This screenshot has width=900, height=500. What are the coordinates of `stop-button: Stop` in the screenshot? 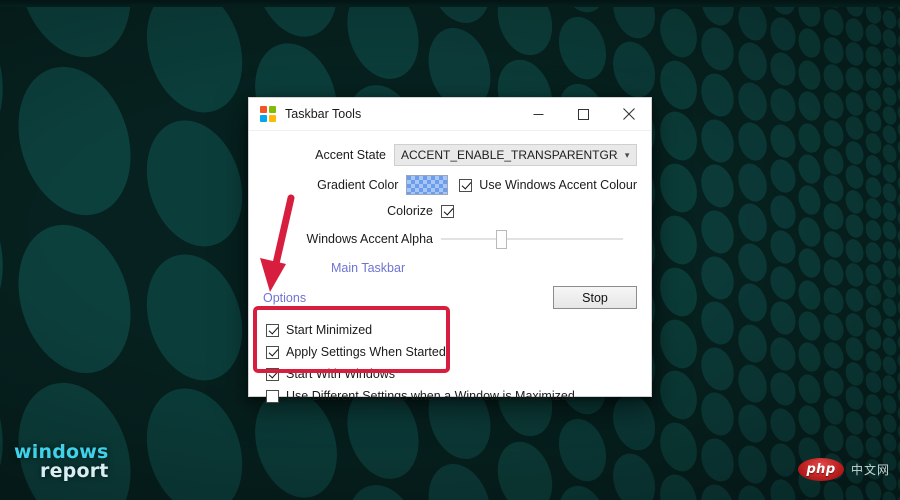 It's located at (595, 297).